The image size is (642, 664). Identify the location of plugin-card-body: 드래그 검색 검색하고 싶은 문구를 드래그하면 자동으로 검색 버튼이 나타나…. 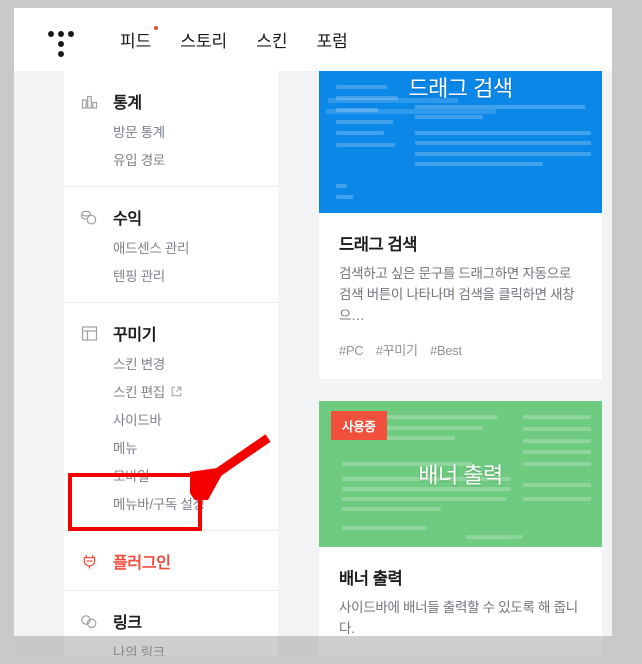
(460, 296).